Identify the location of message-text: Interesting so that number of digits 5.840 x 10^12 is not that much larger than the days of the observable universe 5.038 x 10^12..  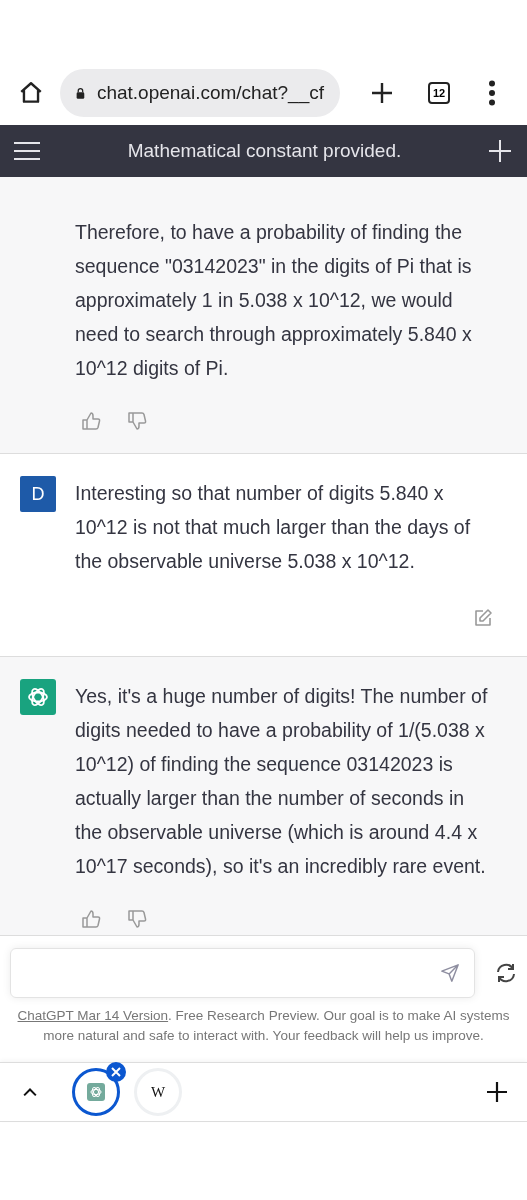
(273, 527).